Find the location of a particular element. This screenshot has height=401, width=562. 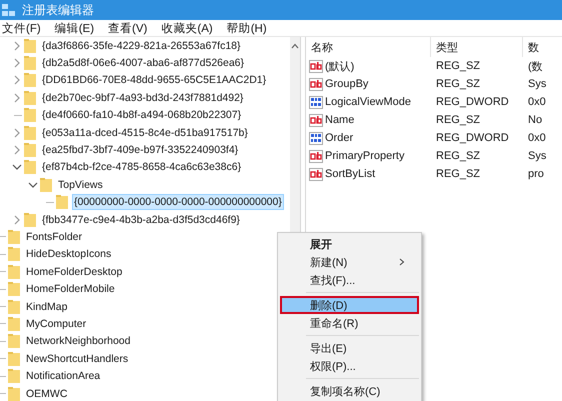

tree-item: {fbb3477e-c9e4-4b3b-a2ba-d3f5d3cd46f9} is located at coordinates (141, 220).